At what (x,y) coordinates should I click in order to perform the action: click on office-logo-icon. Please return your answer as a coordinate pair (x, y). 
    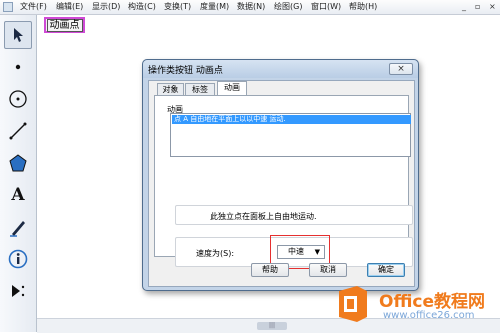
    Looking at the image, I should click on (353, 304).